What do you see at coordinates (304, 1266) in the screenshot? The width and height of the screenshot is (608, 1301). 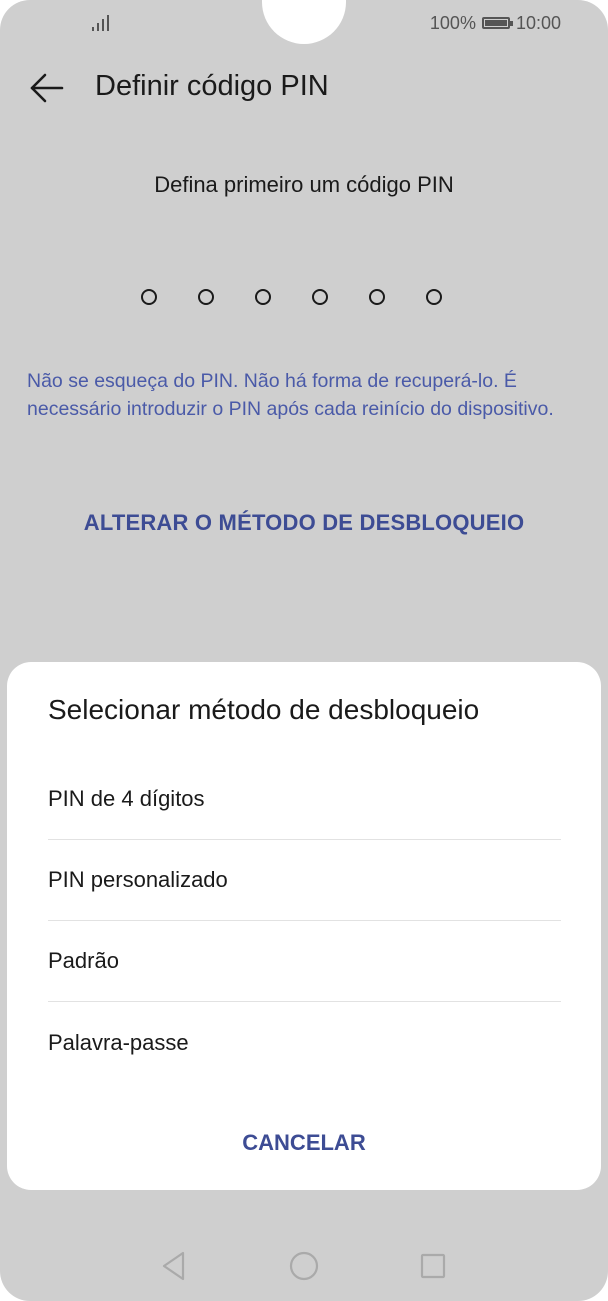 I see `circle-home-icon` at bounding box center [304, 1266].